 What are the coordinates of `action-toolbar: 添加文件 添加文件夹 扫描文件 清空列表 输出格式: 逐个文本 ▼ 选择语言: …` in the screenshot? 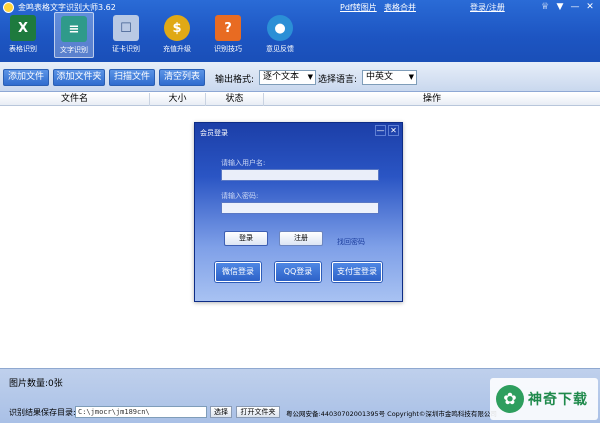 It's located at (300, 77).